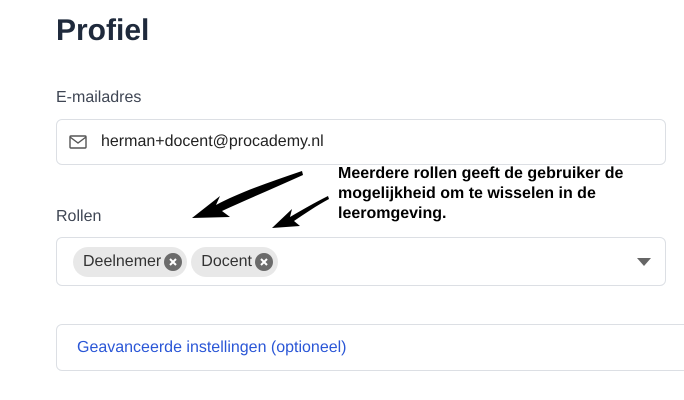  I want to click on advanced-settings-button: Geavanceerde instellingen (optioneel), so click(370, 347).